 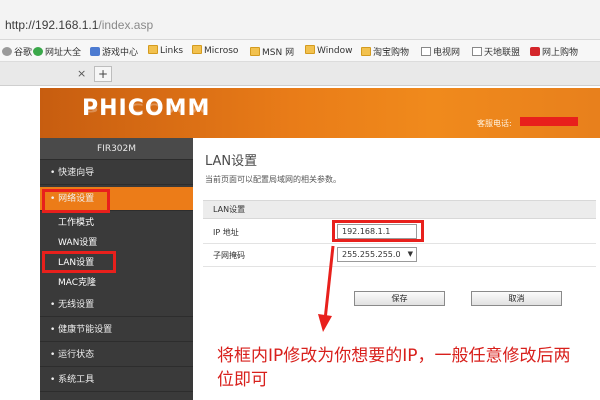 I want to click on highlight-box-lan, so click(x=79, y=262).